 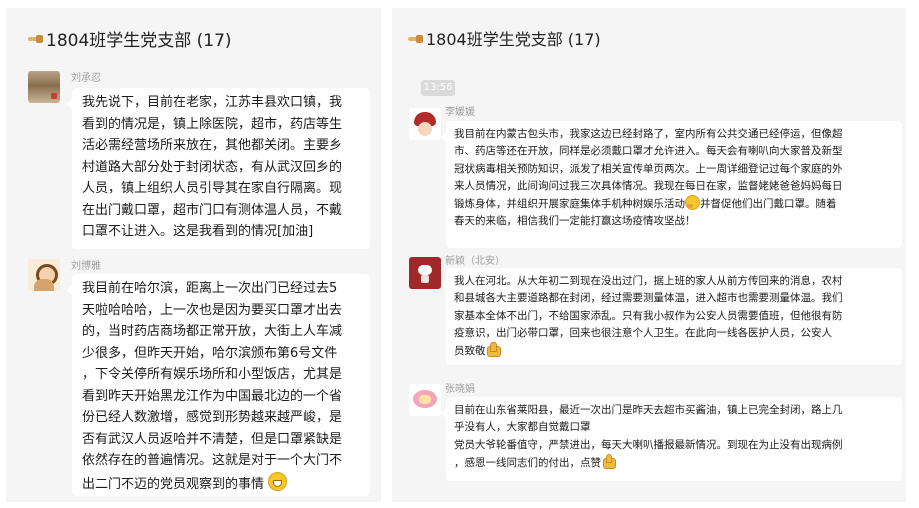 I want to click on message-line-text: 锻炼身体，并组织开展家庭集体手机种树娱乐活动, so click(x=569, y=204).